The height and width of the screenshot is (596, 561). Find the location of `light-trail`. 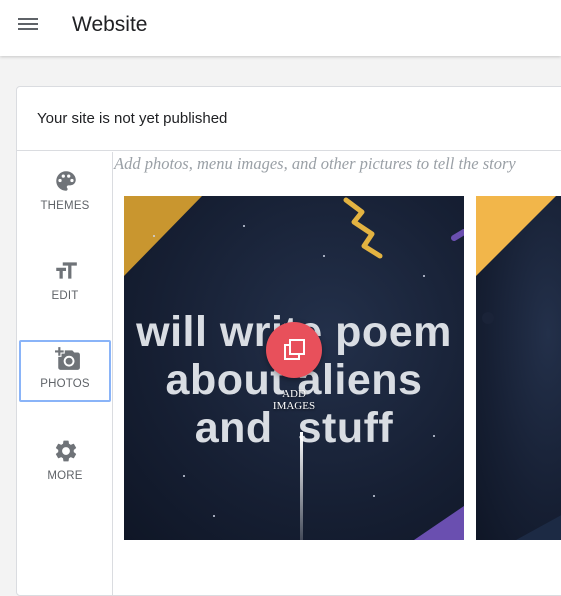

light-trail is located at coordinates (301, 486).